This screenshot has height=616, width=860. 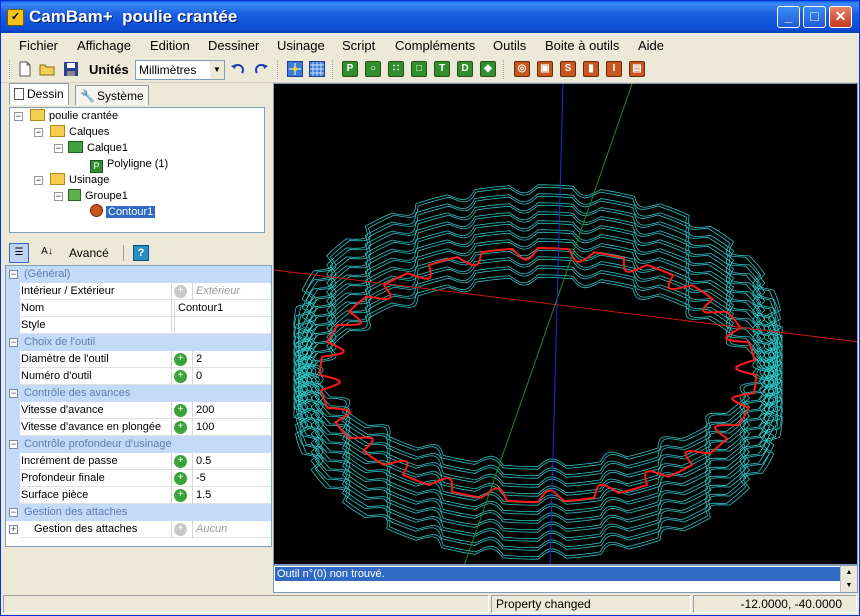 What do you see at coordinates (435, 45) in the screenshot?
I see `menu-complements: Compléments` at bounding box center [435, 45].